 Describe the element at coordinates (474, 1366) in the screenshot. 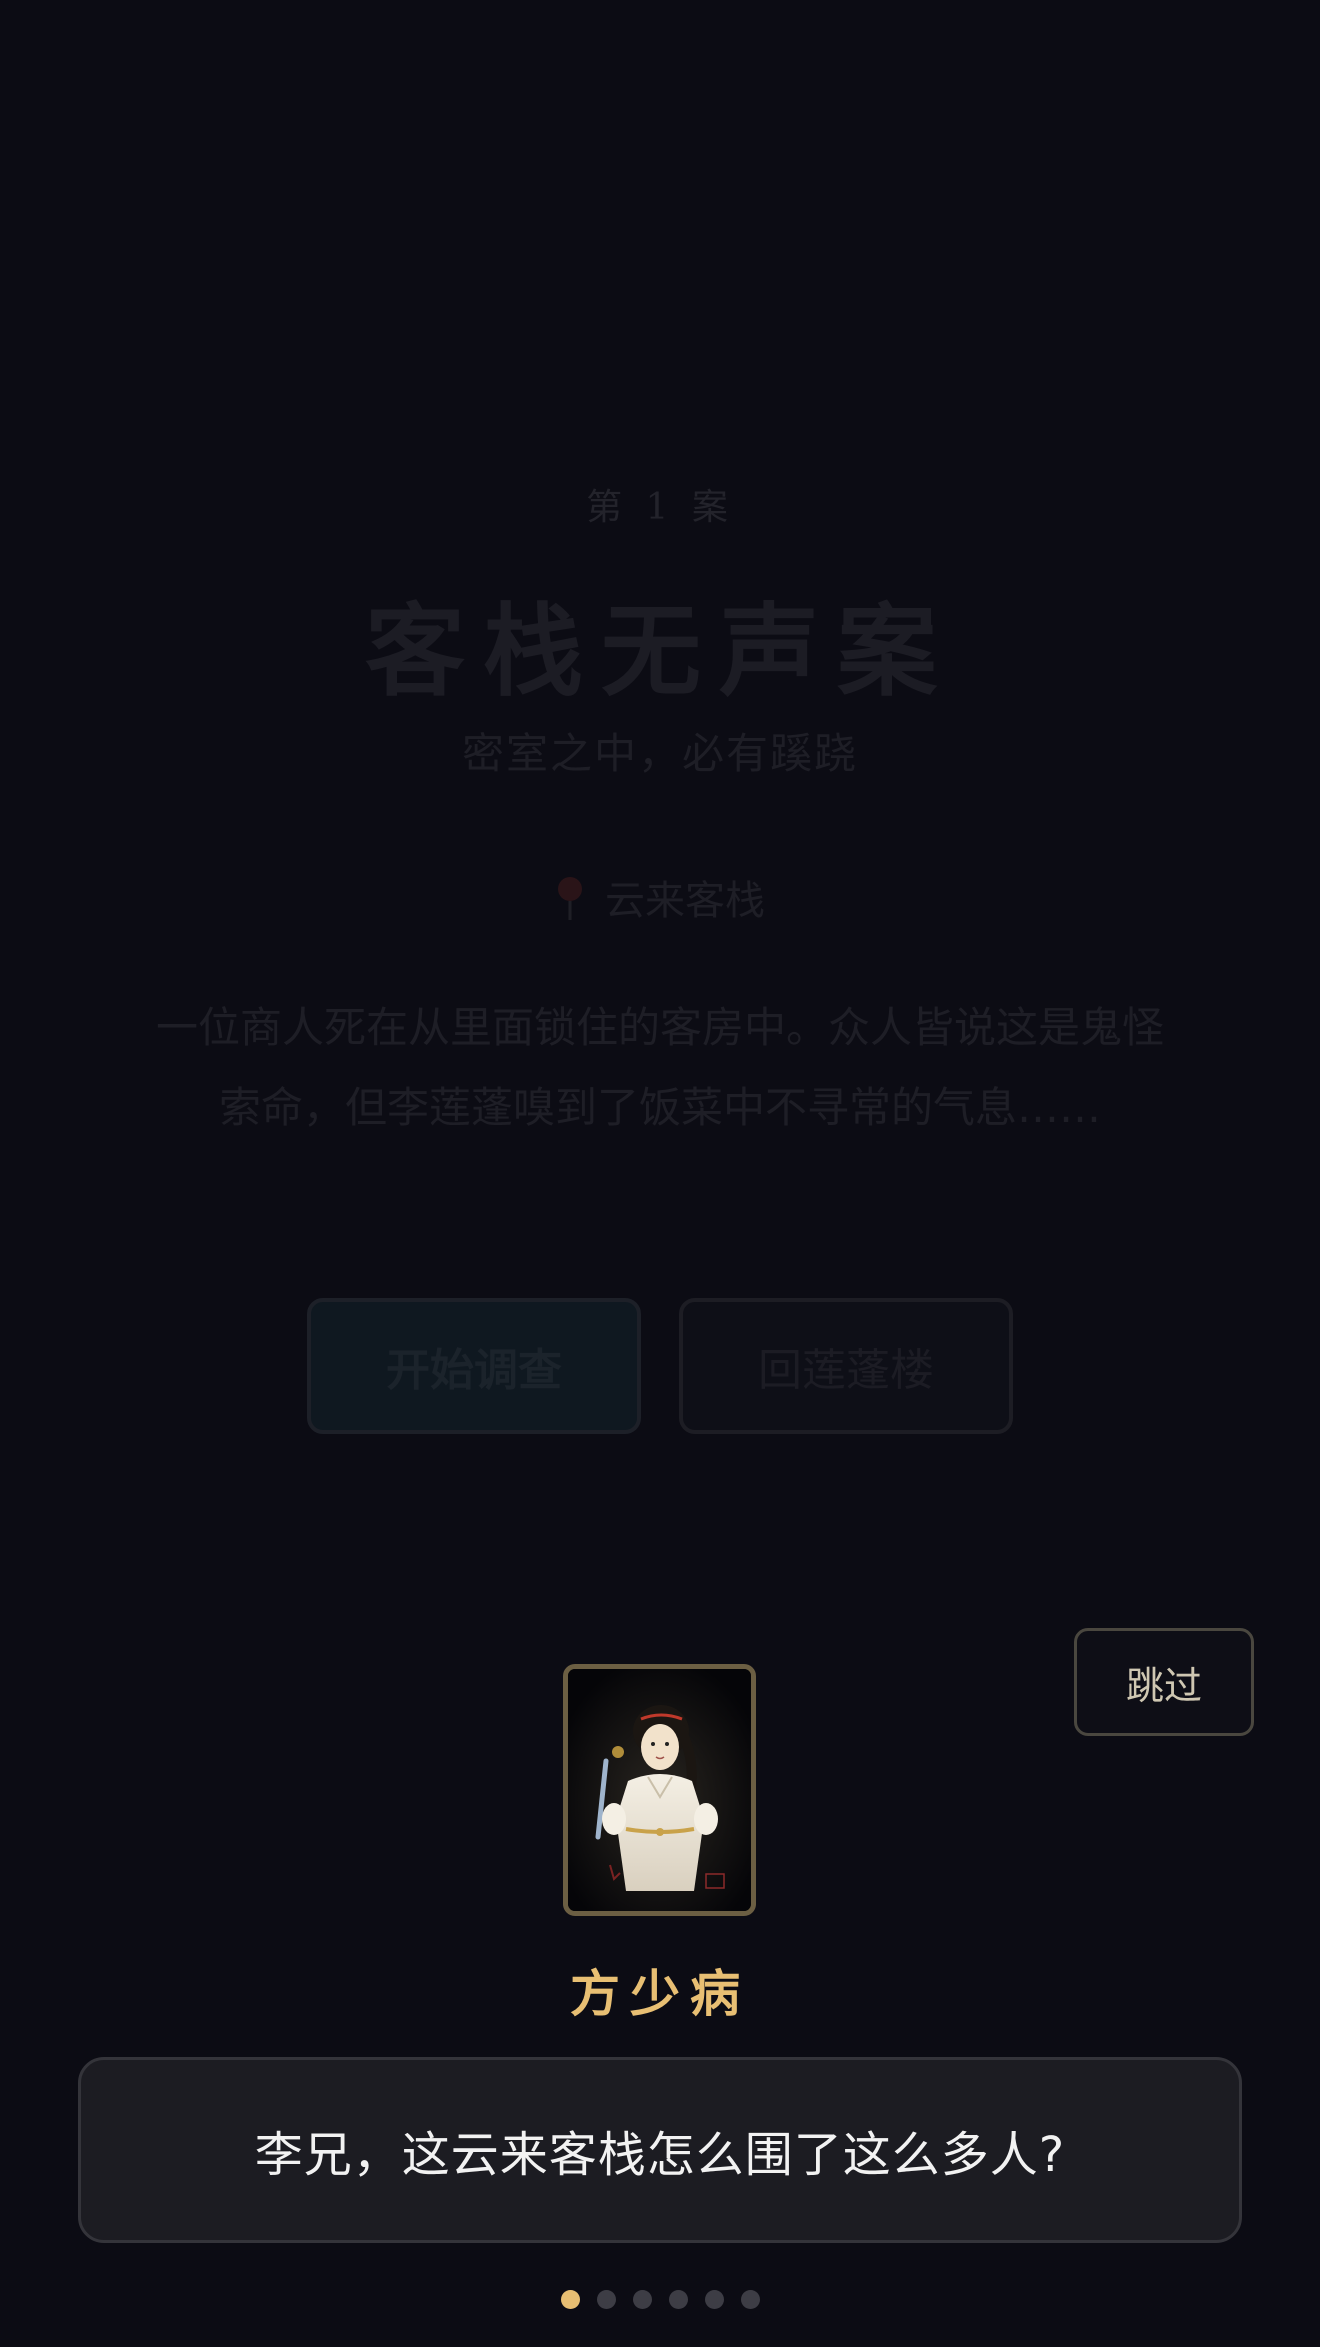

I see `start-investigation-button: 开始调查` at that location.